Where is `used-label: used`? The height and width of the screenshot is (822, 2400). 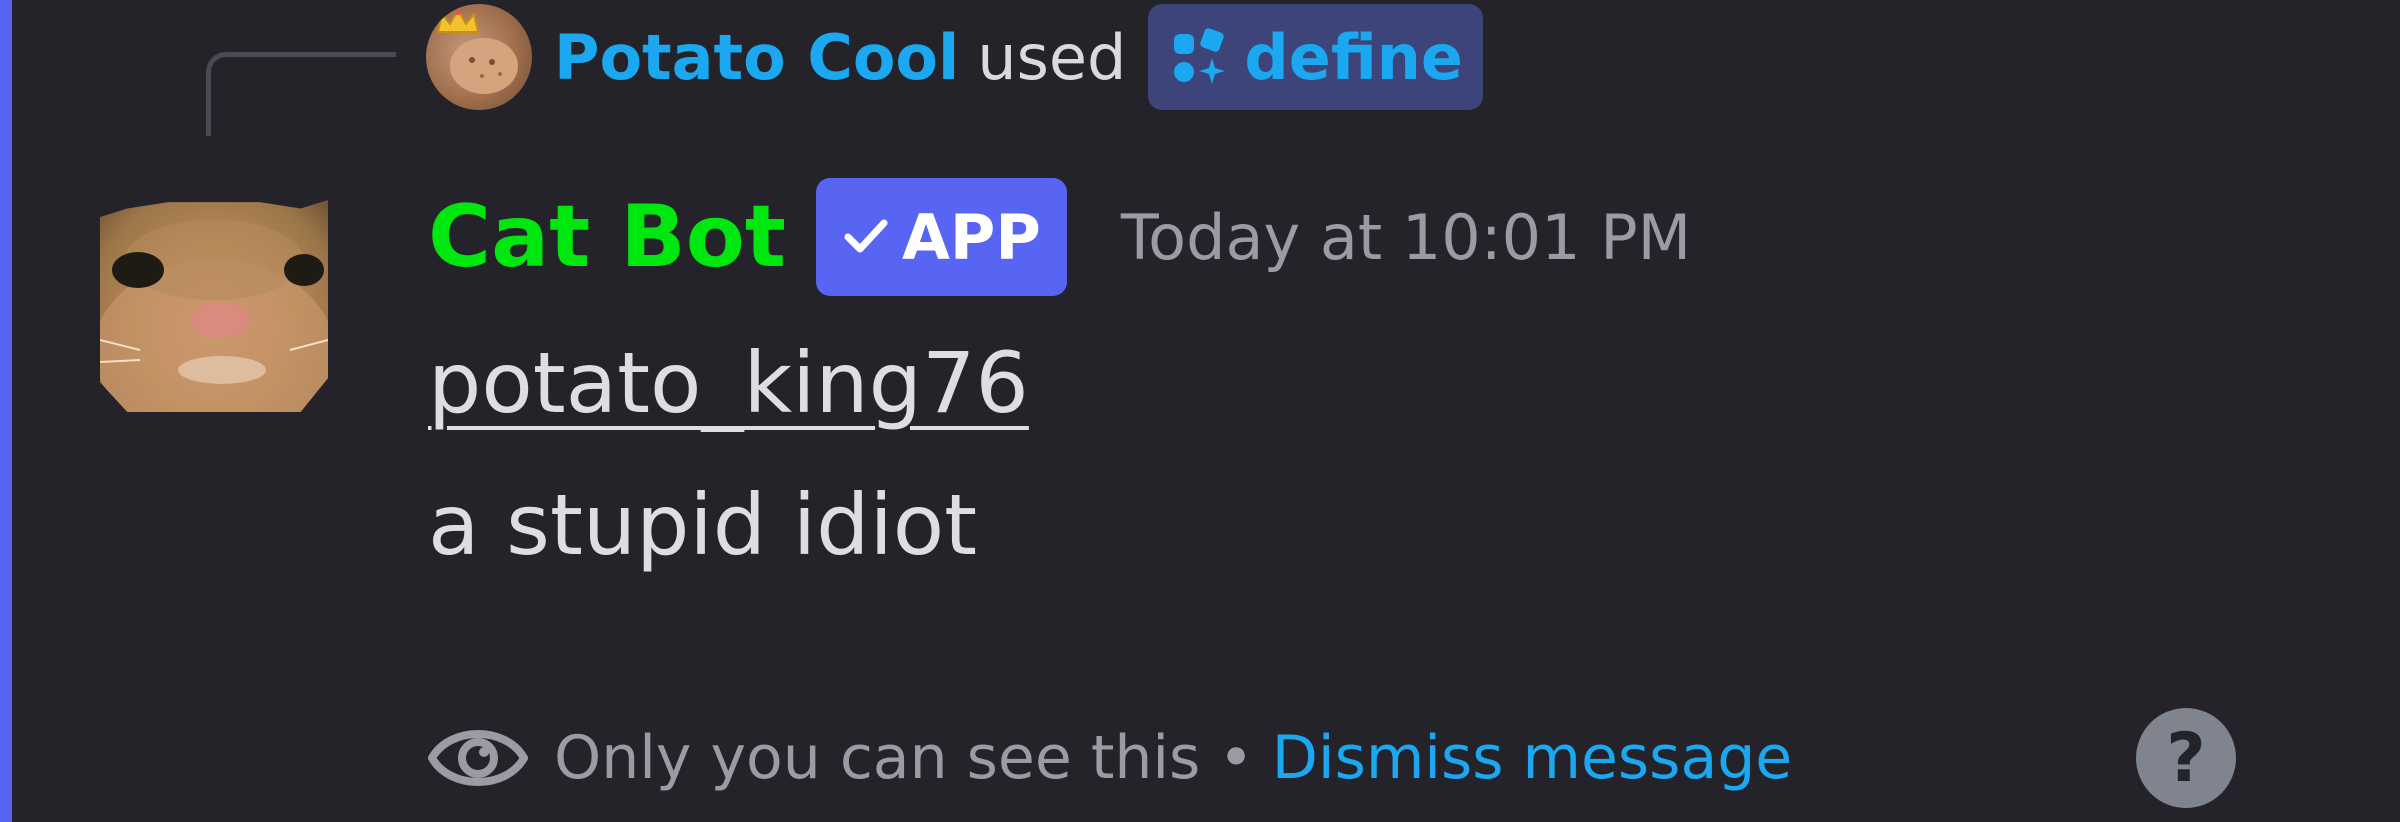 used-label: used is located at coordinates (1052, 57).